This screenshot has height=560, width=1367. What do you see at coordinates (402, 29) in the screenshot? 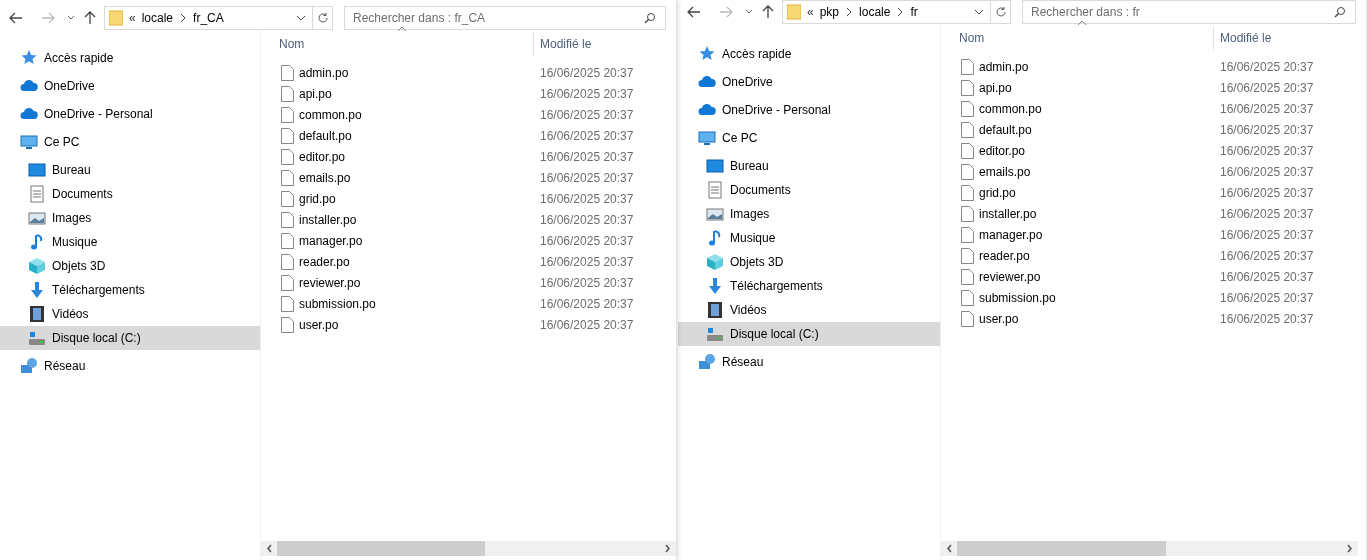
I see `sort-caret-icon` at bounding box center [402, 29].